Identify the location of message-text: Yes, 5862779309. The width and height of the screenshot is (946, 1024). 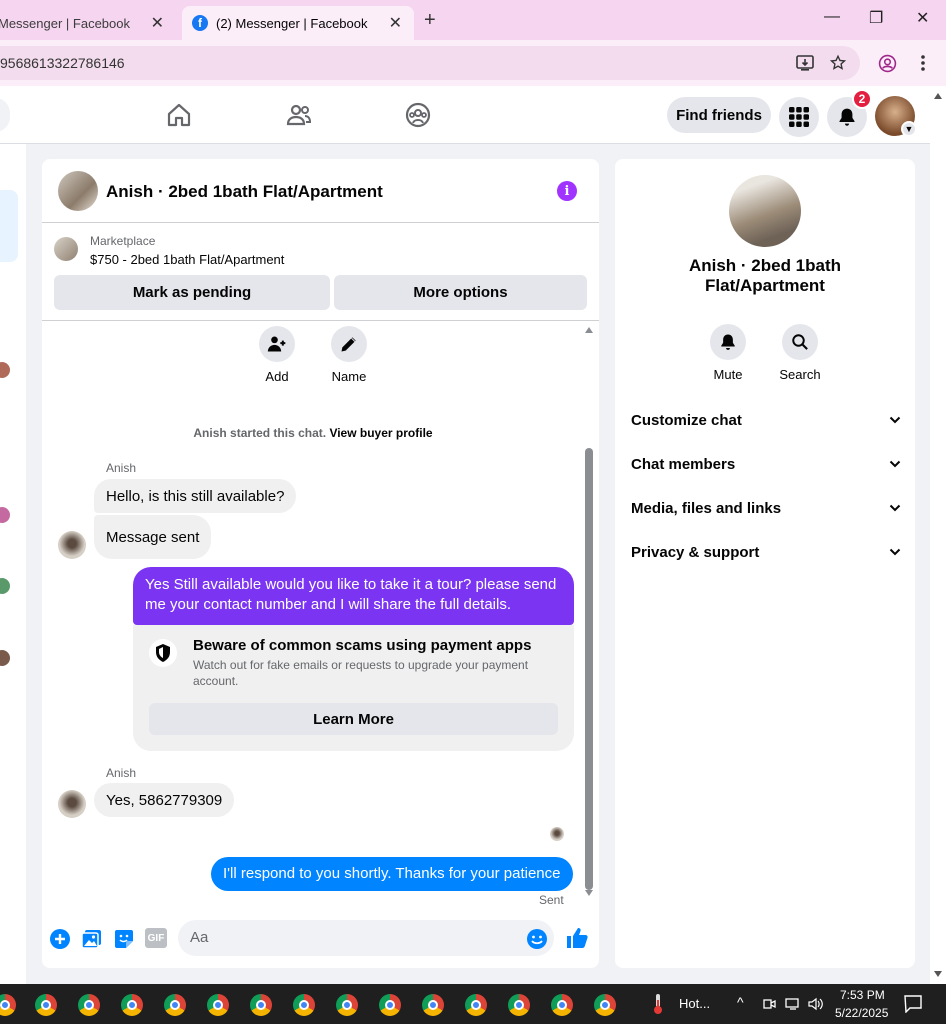
(164, 800).